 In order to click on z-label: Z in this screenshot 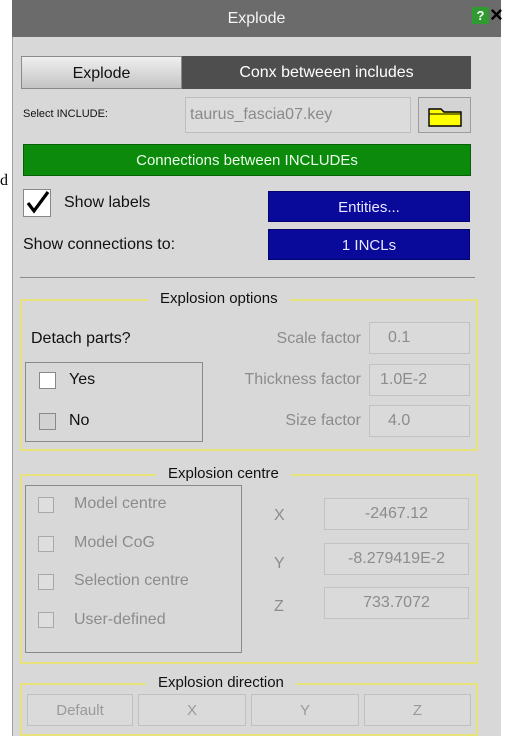, I will do `click(279, 606)`.